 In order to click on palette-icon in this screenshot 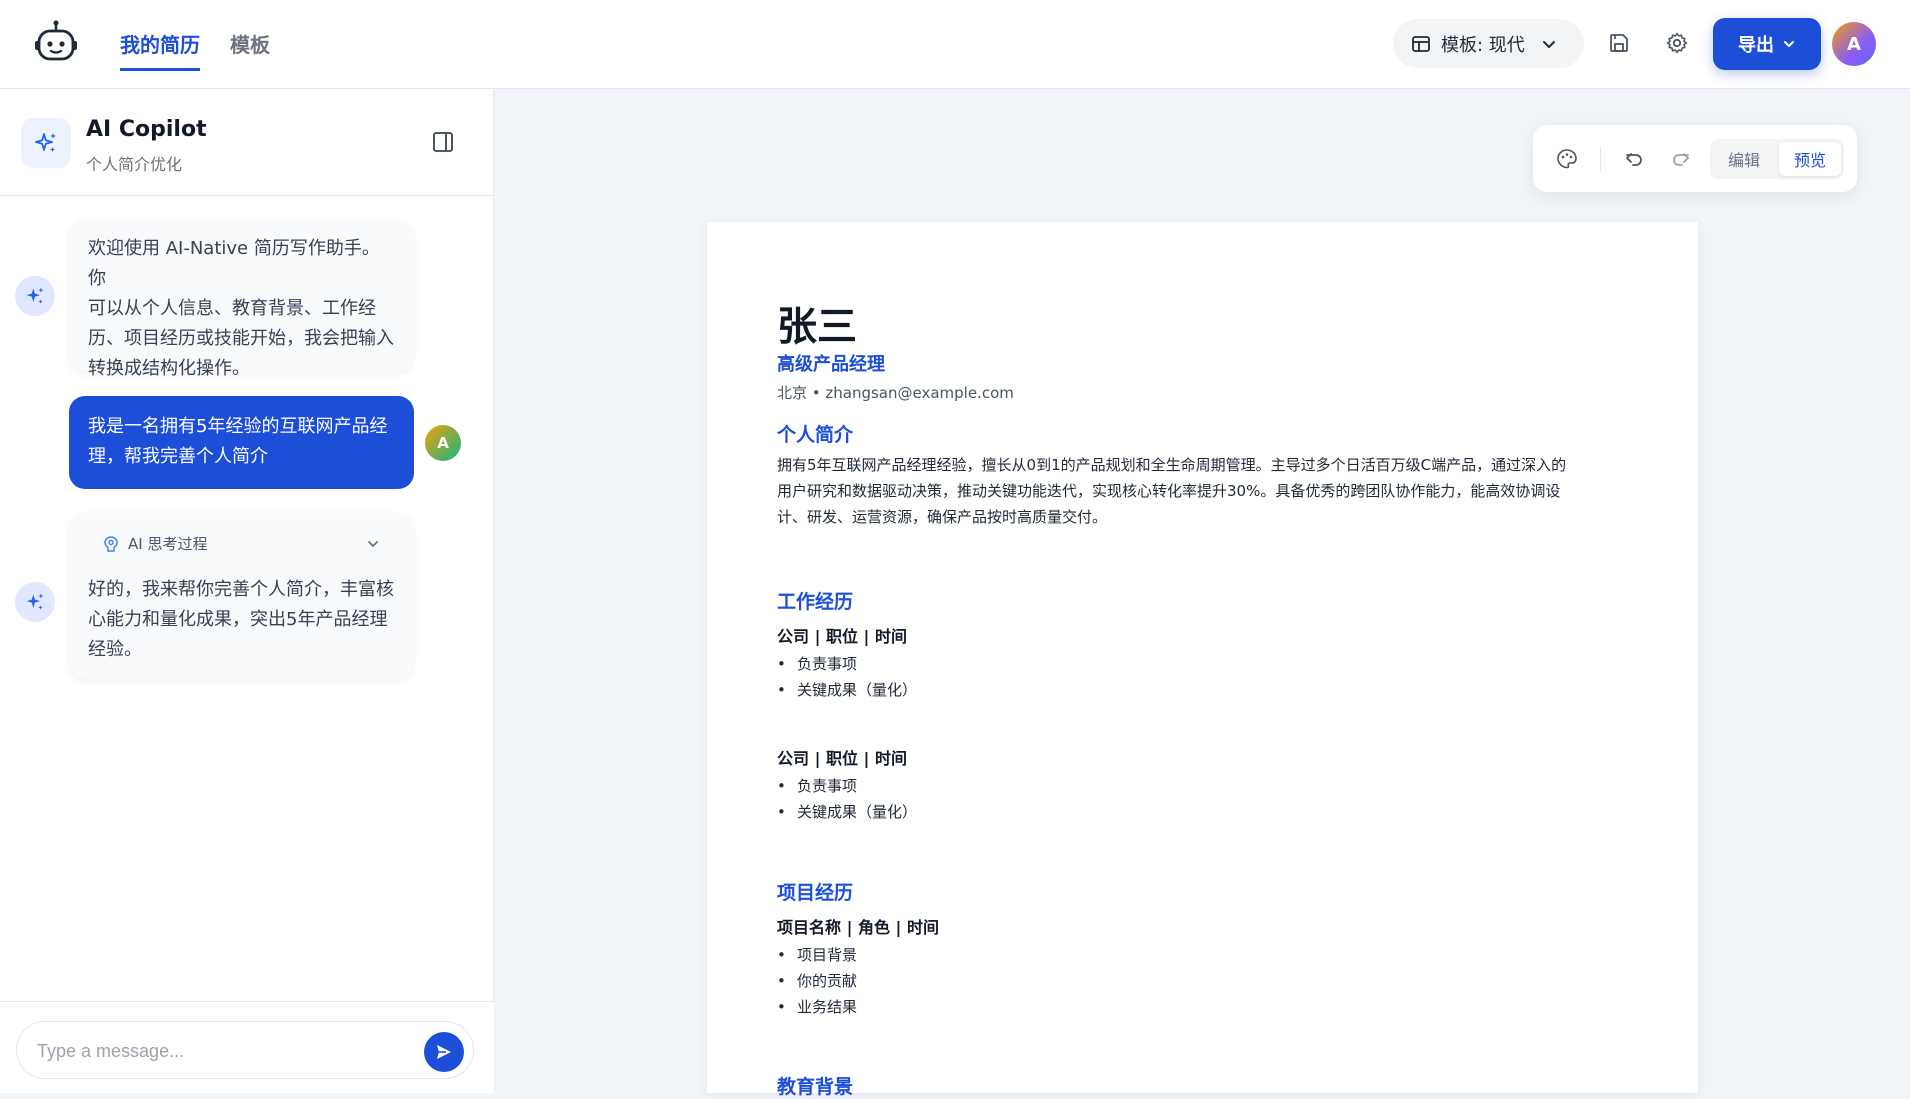, I will do `click(1567, 159)`.